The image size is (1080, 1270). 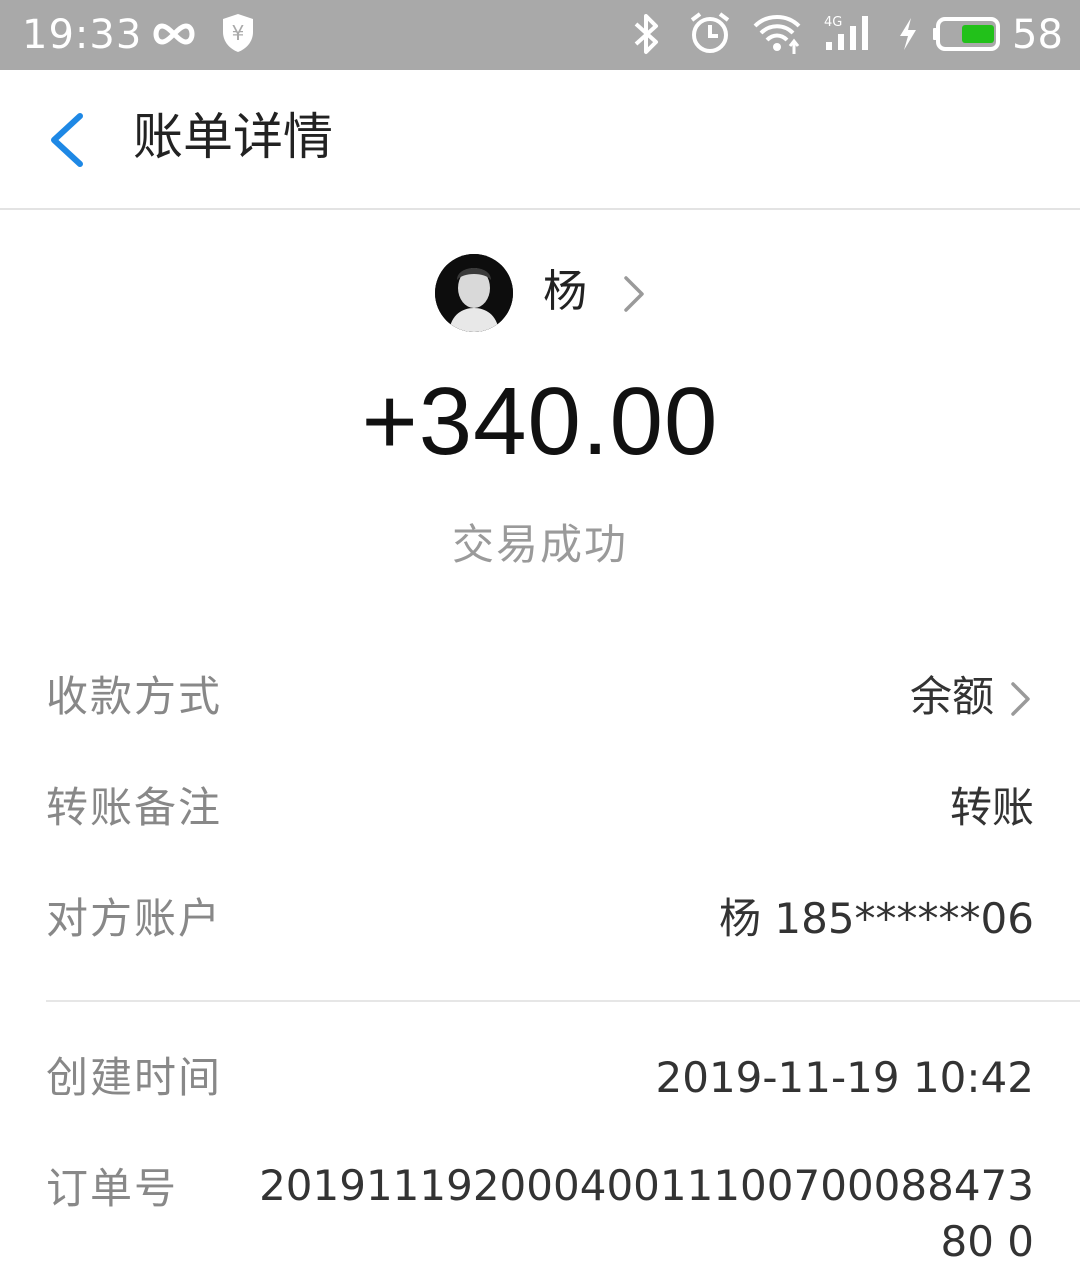 I want to click on contact-name: 杨, so click(x=565, y=292).